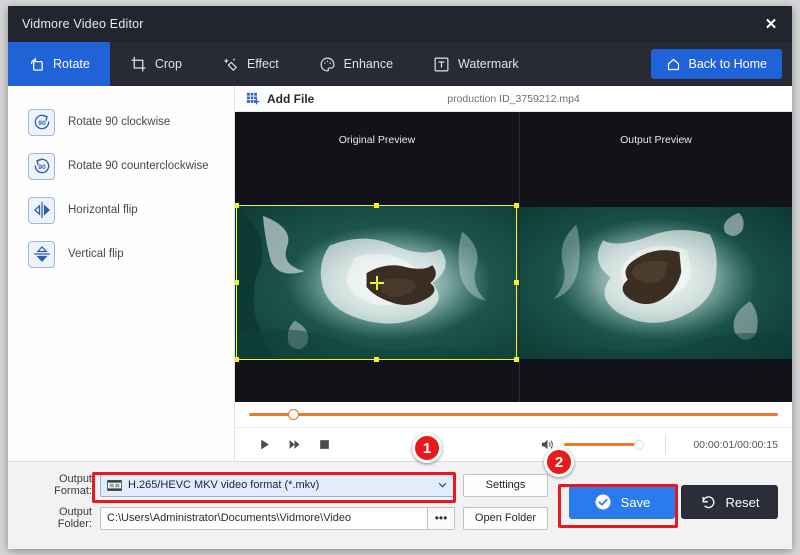 The width and height of the screenshot is (800, 555). I want to click on output-preview-frame, so click(656, 283).